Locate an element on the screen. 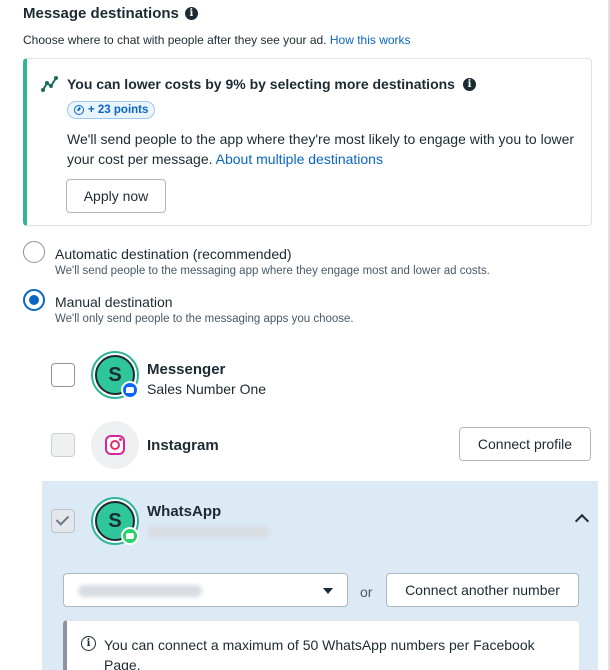  instagram-name: Instagram is located at coordinates (183, 445).